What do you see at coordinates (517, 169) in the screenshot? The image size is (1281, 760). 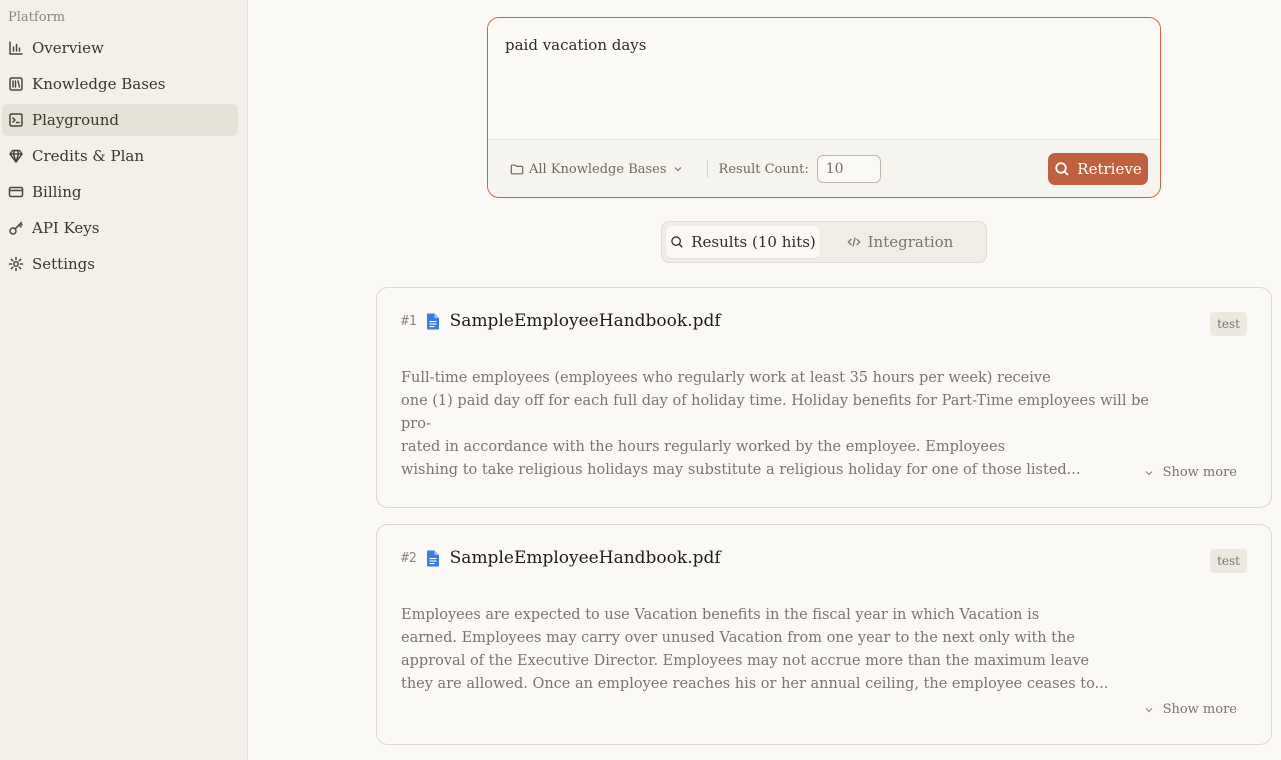 I see `folder-icon` at bounding box center [517, 169].